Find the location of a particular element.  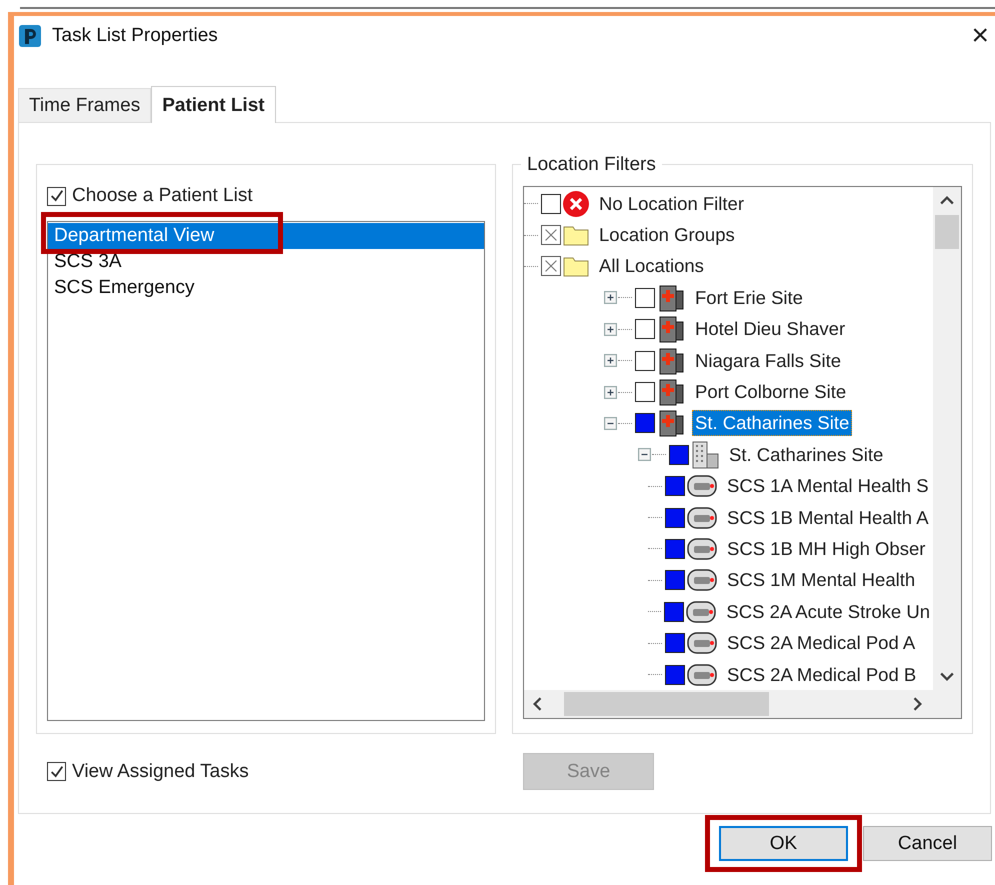

tree-item: All Locations is located at coordinates (651, 266).